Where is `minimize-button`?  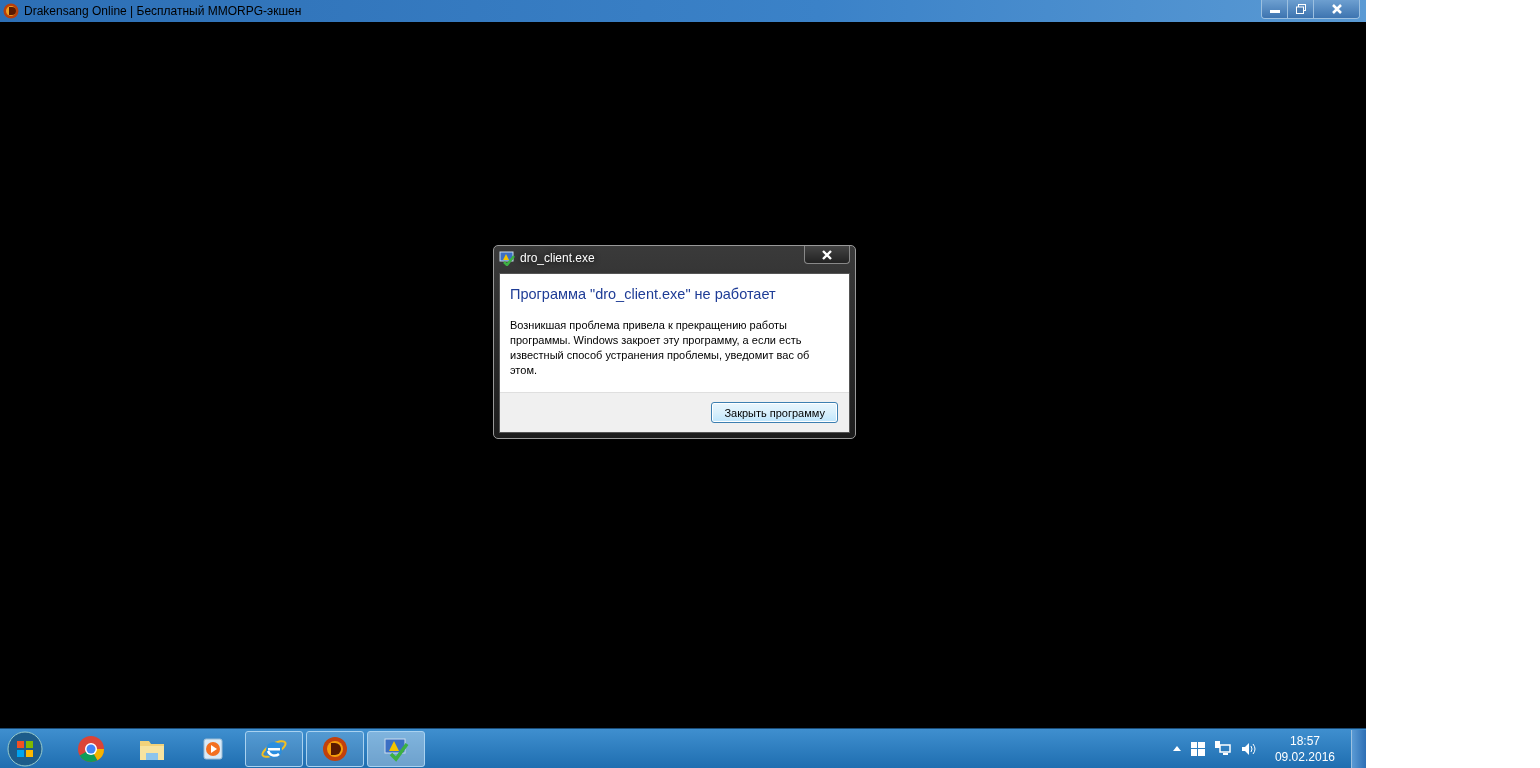
minimize-button is located at coordinates (1275, 9).